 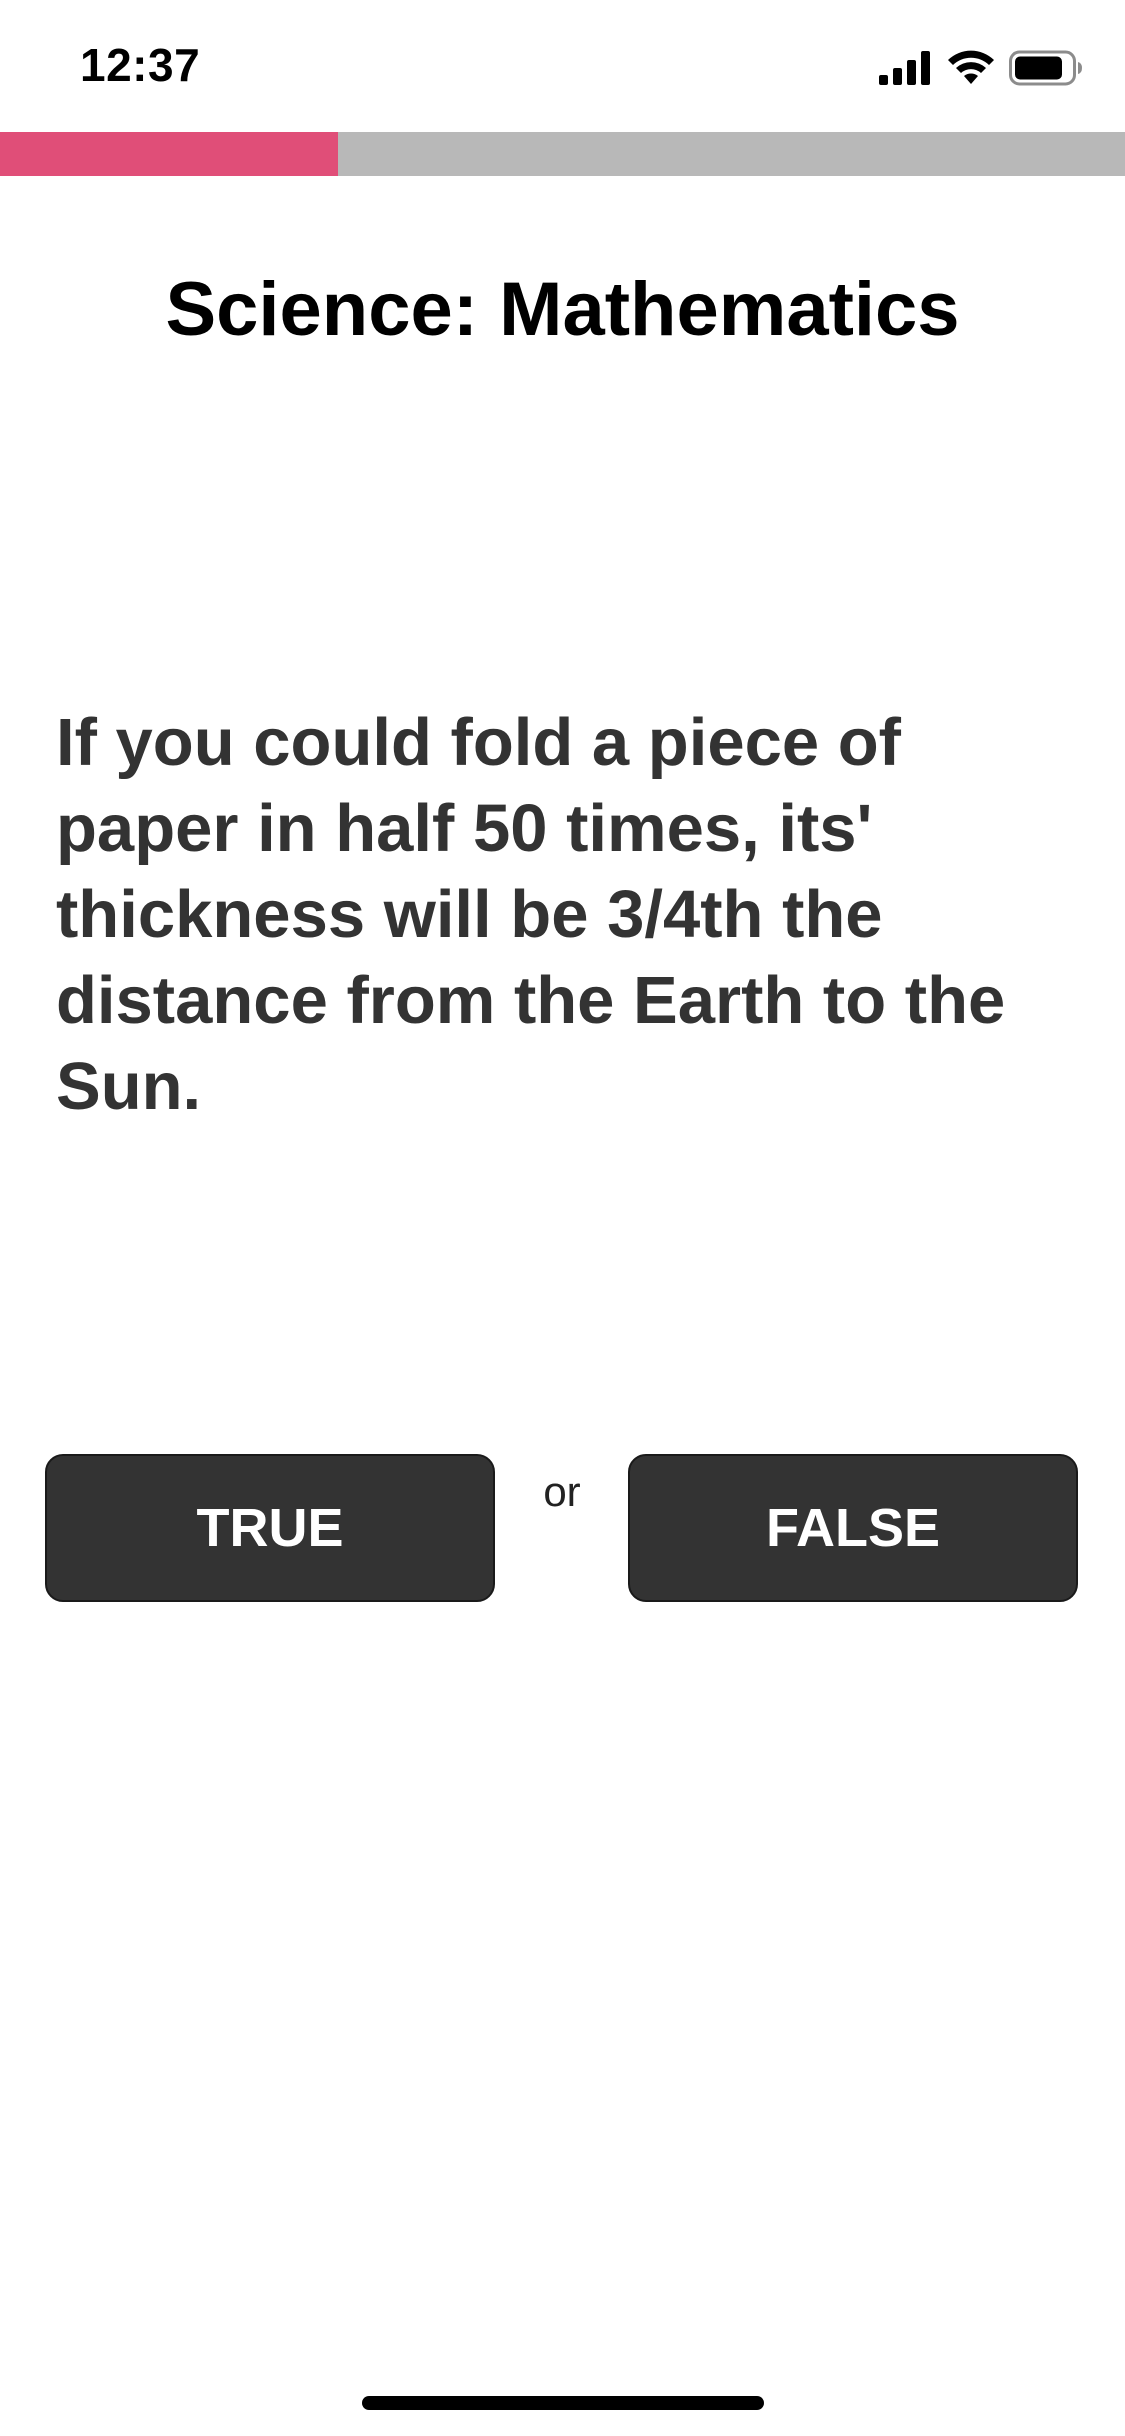 I want to click on wifi-icon, so click(x=971, y=67).